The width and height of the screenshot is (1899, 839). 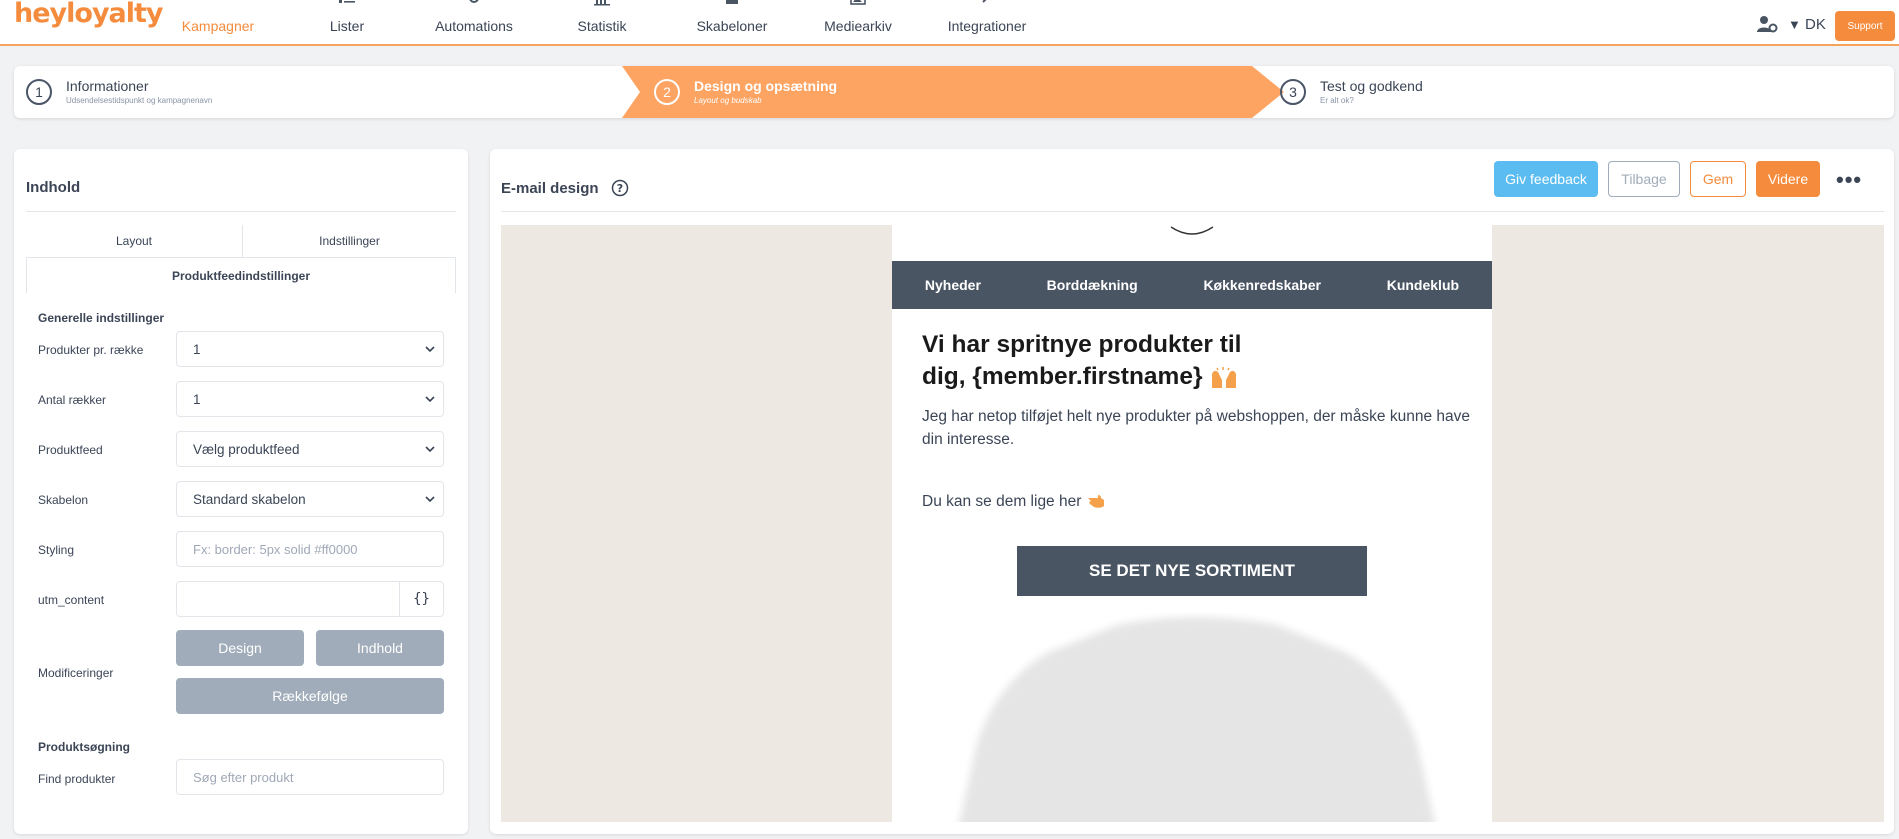 What do you see at coordinates (310, 349) in the screenshot?
I see `products-per-row-select: 1` at bounding box center [310, 349].